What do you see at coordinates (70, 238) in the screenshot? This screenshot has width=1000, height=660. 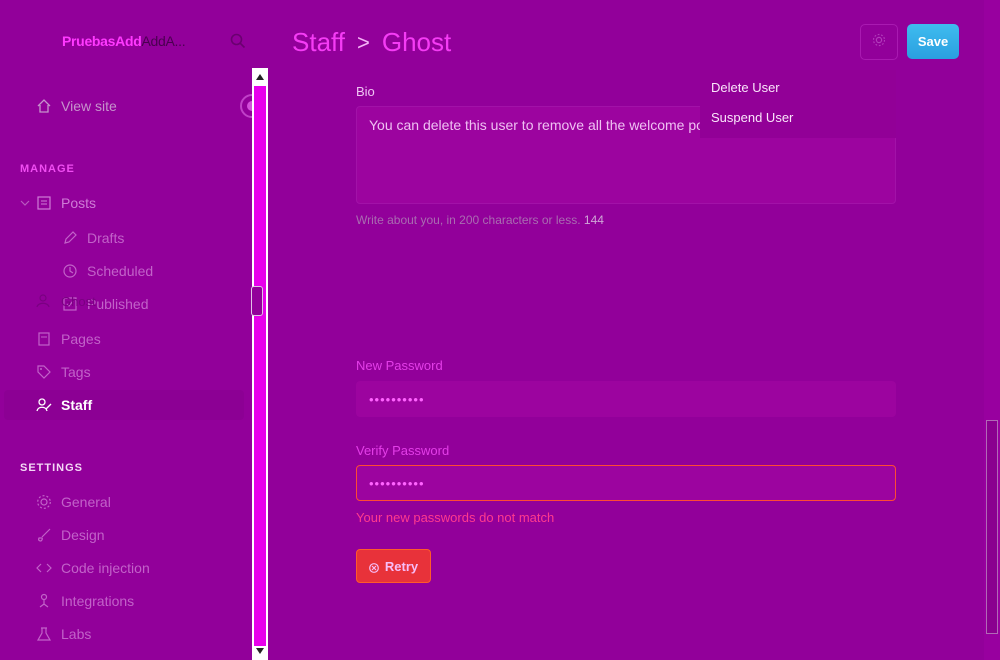 I see `pencil-icon` at bounding box center [70, 238].